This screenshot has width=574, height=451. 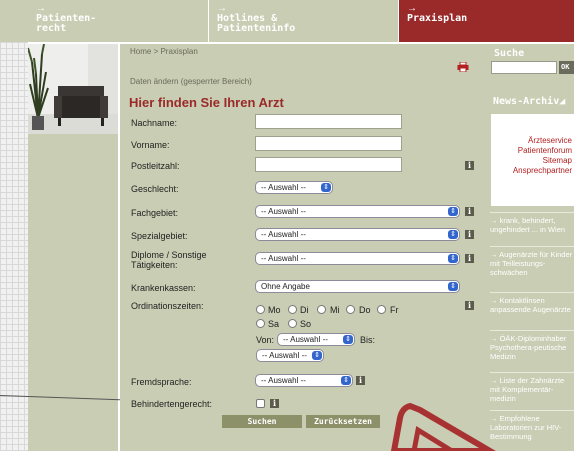 What do you see at coordinates (260, 309) in the screenshot?
I see `radio-mo` at bounding box center [260, 309].